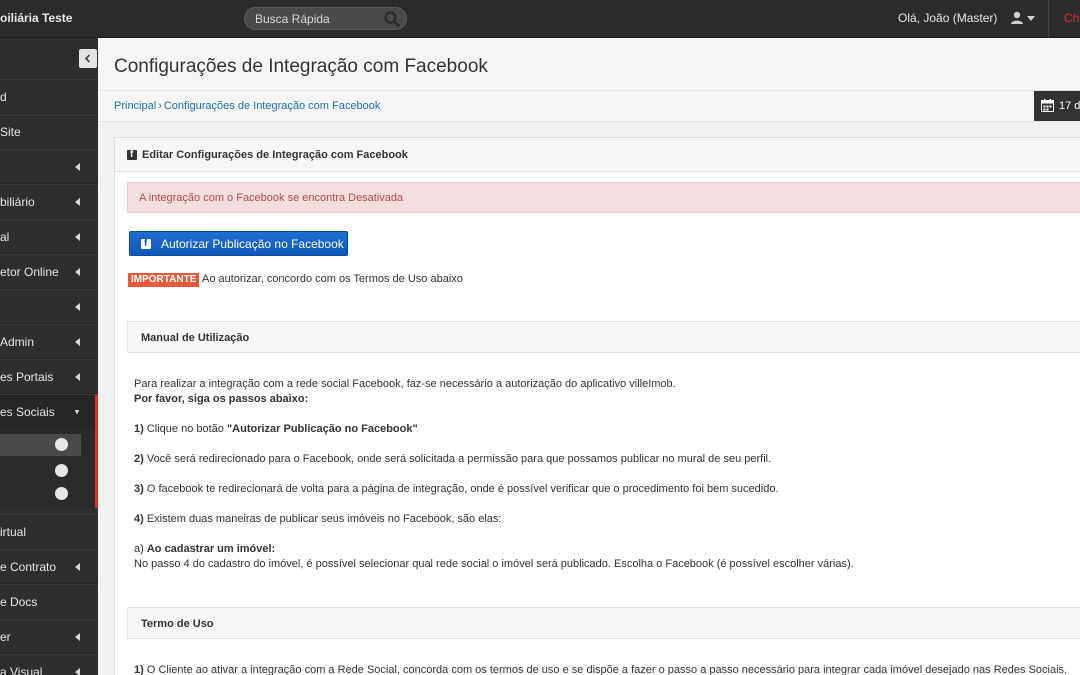  Describe the element at coordinates (1047, 105) in the screenshot. I see `calendar-icon` at that location.